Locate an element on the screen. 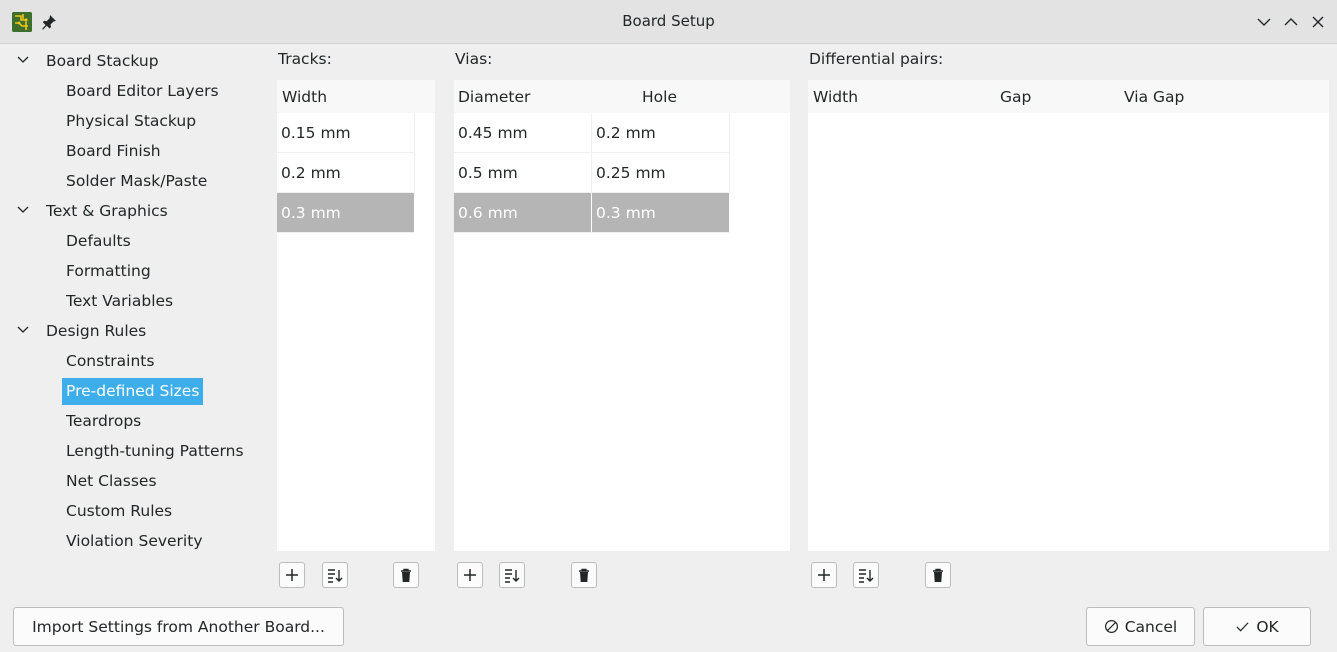 The width and height of the screenshot is (1337, 652). grid-cell-selected: 0.6 mm is located at coordinates (523, 213).